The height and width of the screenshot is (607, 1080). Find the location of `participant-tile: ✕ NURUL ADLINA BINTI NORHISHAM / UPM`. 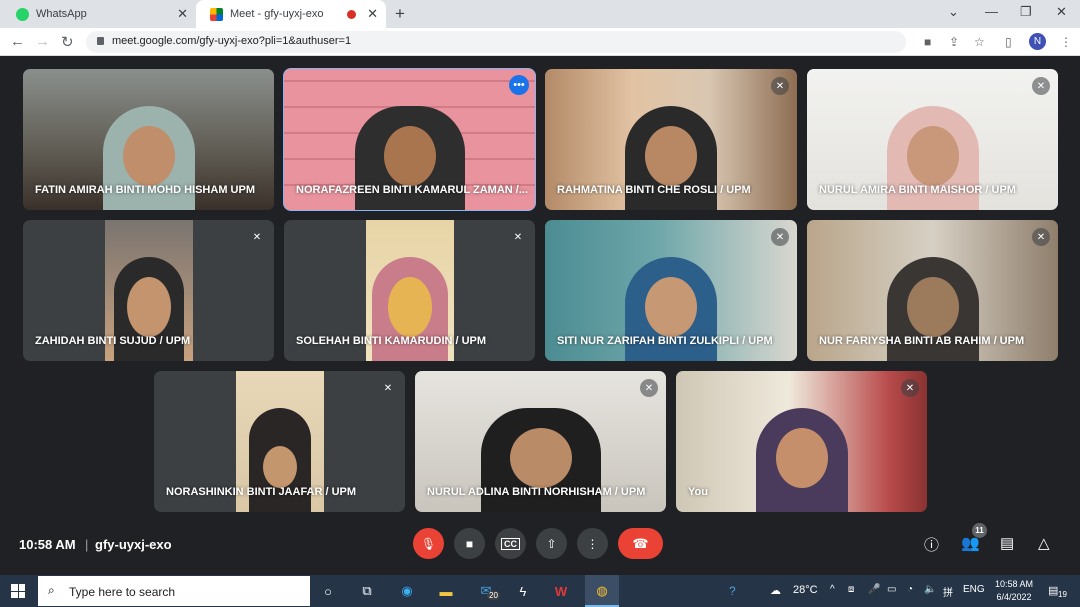

participant-tile: ✕ NURUL ADLINA BINTI NORHISHAM / UPM is located at coordinates (540, 441).